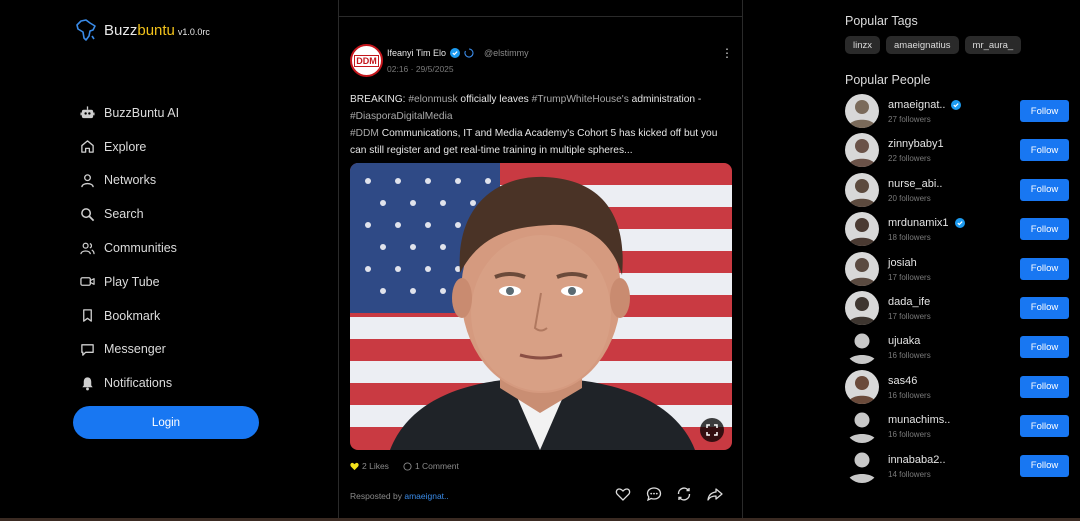  What do you see at coordinates (727, 53) in the screenshot?
I see `post-more-icon: ⋮` at bounding box center [727, 53].